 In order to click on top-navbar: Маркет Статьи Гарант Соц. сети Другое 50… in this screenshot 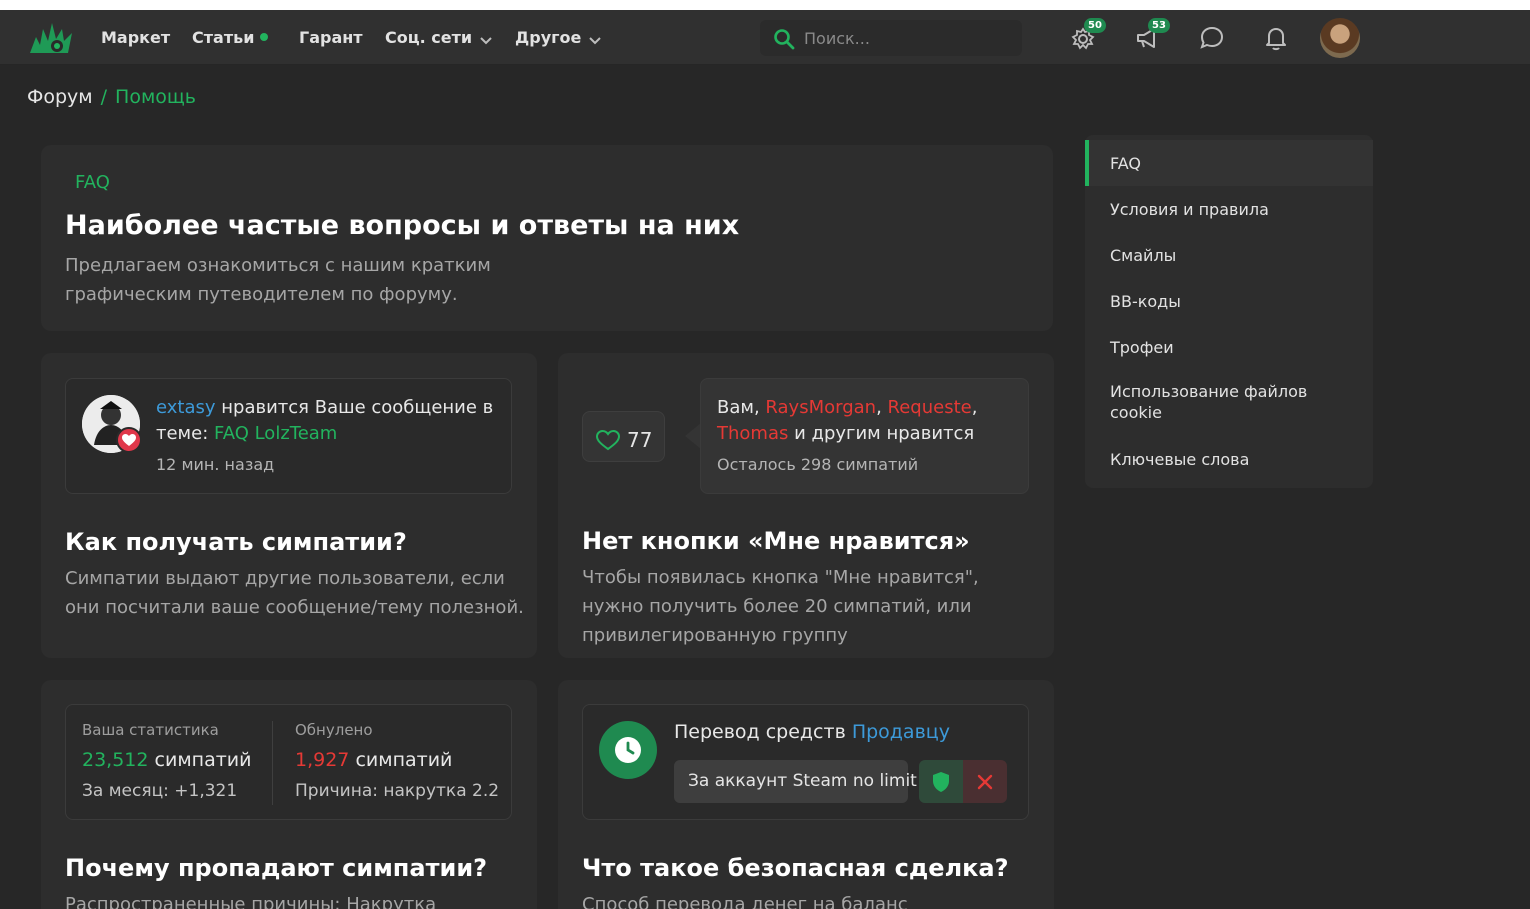, I will do `click(765, 37)`.